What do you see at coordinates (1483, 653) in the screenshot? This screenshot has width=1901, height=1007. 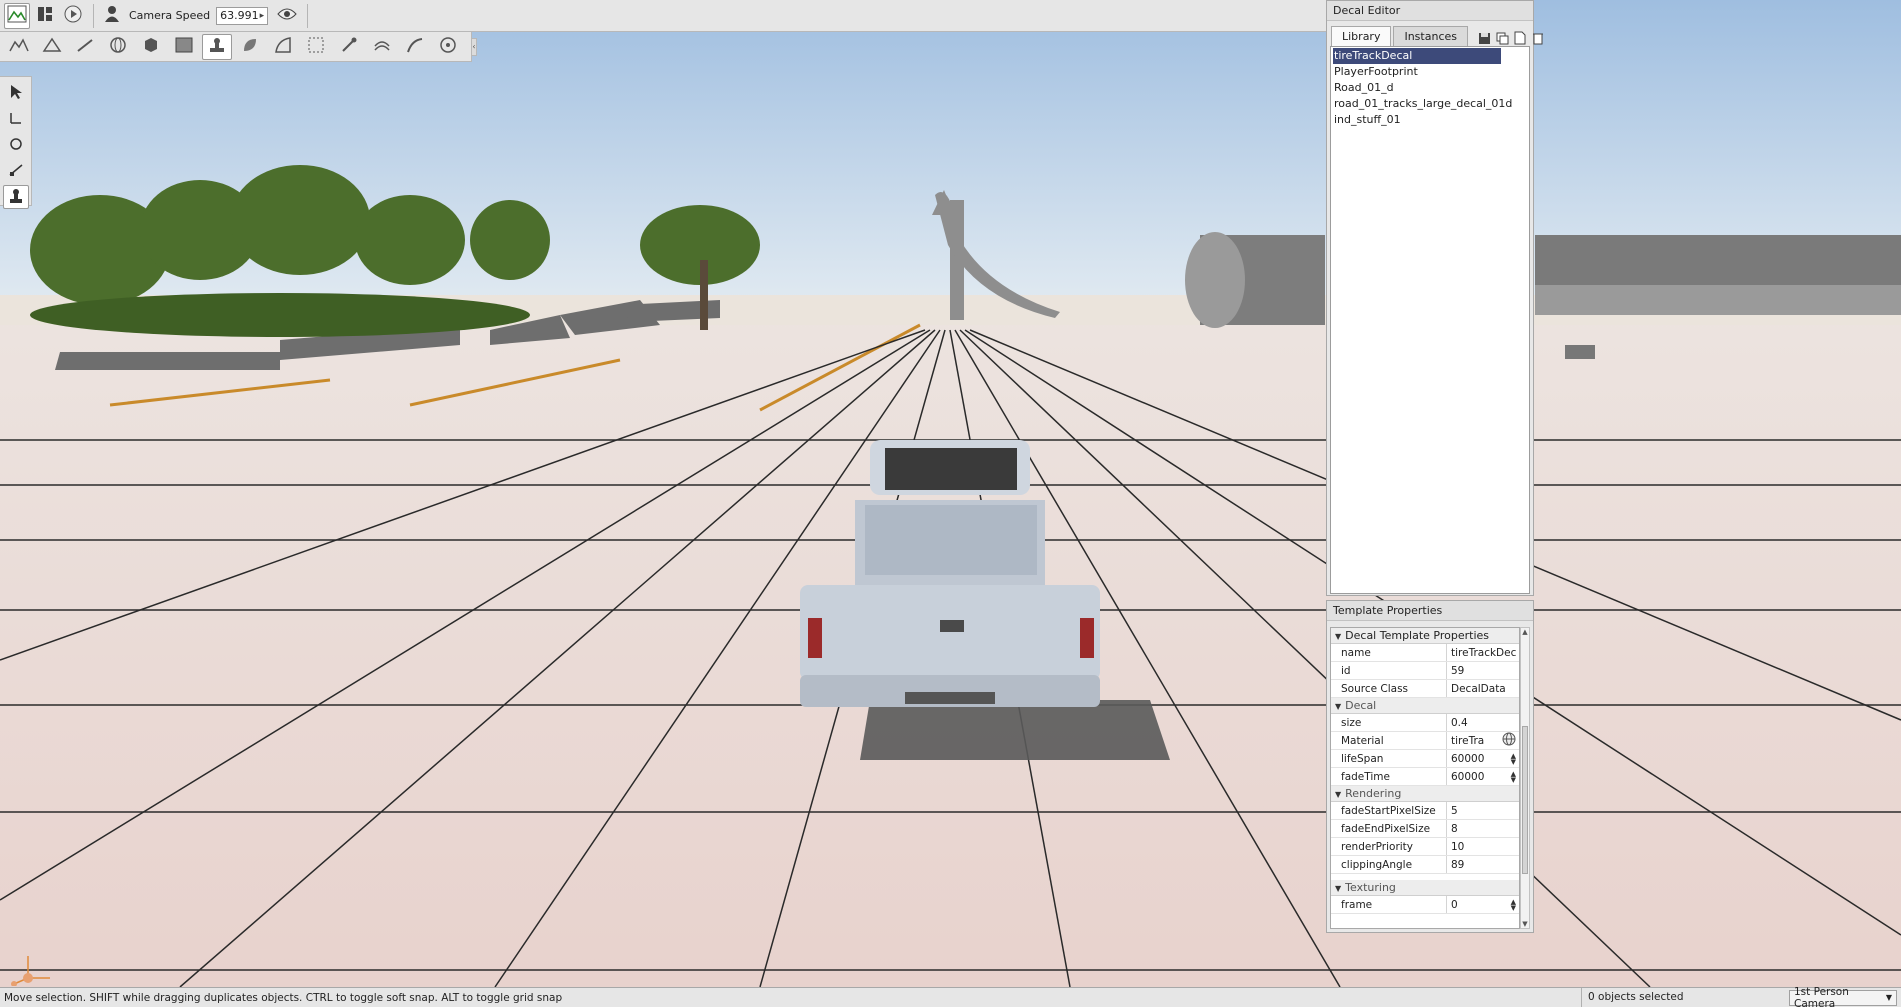 I see `property-value-name-field: tireTrackDec` at bounding box center [1483, 653].